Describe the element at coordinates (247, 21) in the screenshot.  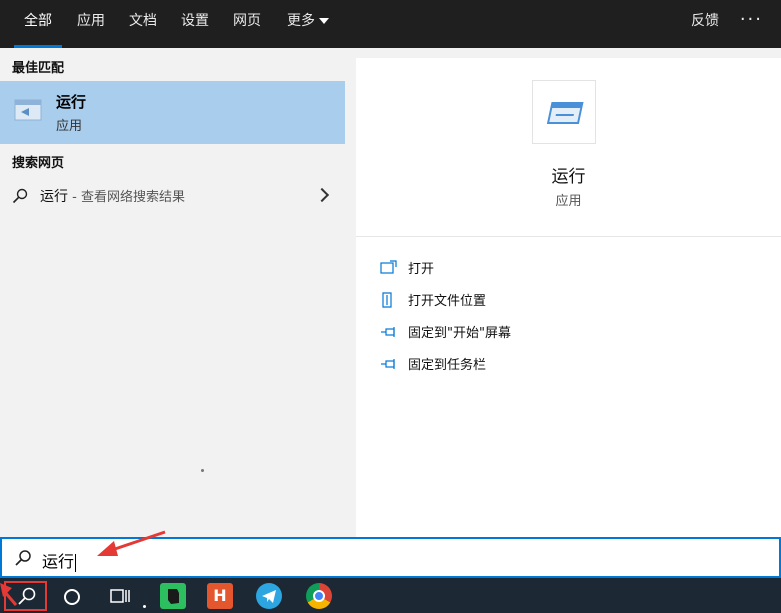
I see `tab-label: 网页` at that location.